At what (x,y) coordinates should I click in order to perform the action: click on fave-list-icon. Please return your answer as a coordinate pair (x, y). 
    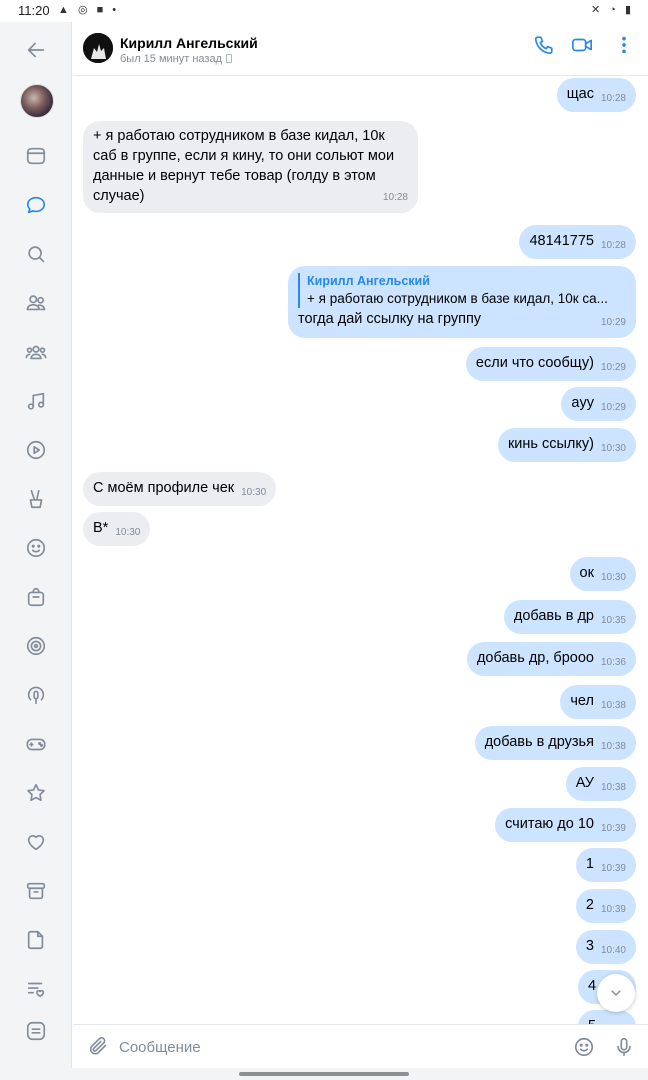
    Looking at the image, I should click on (36, 989).